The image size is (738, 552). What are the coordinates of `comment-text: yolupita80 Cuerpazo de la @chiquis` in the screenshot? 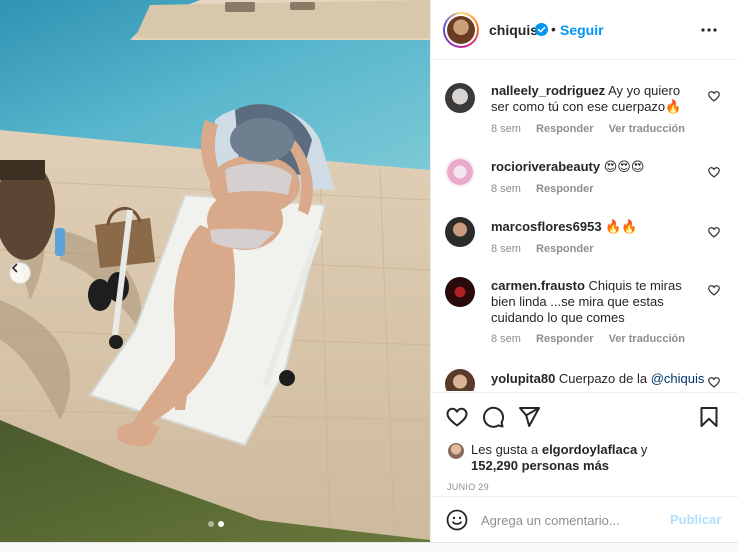 It's located at (598, 379).